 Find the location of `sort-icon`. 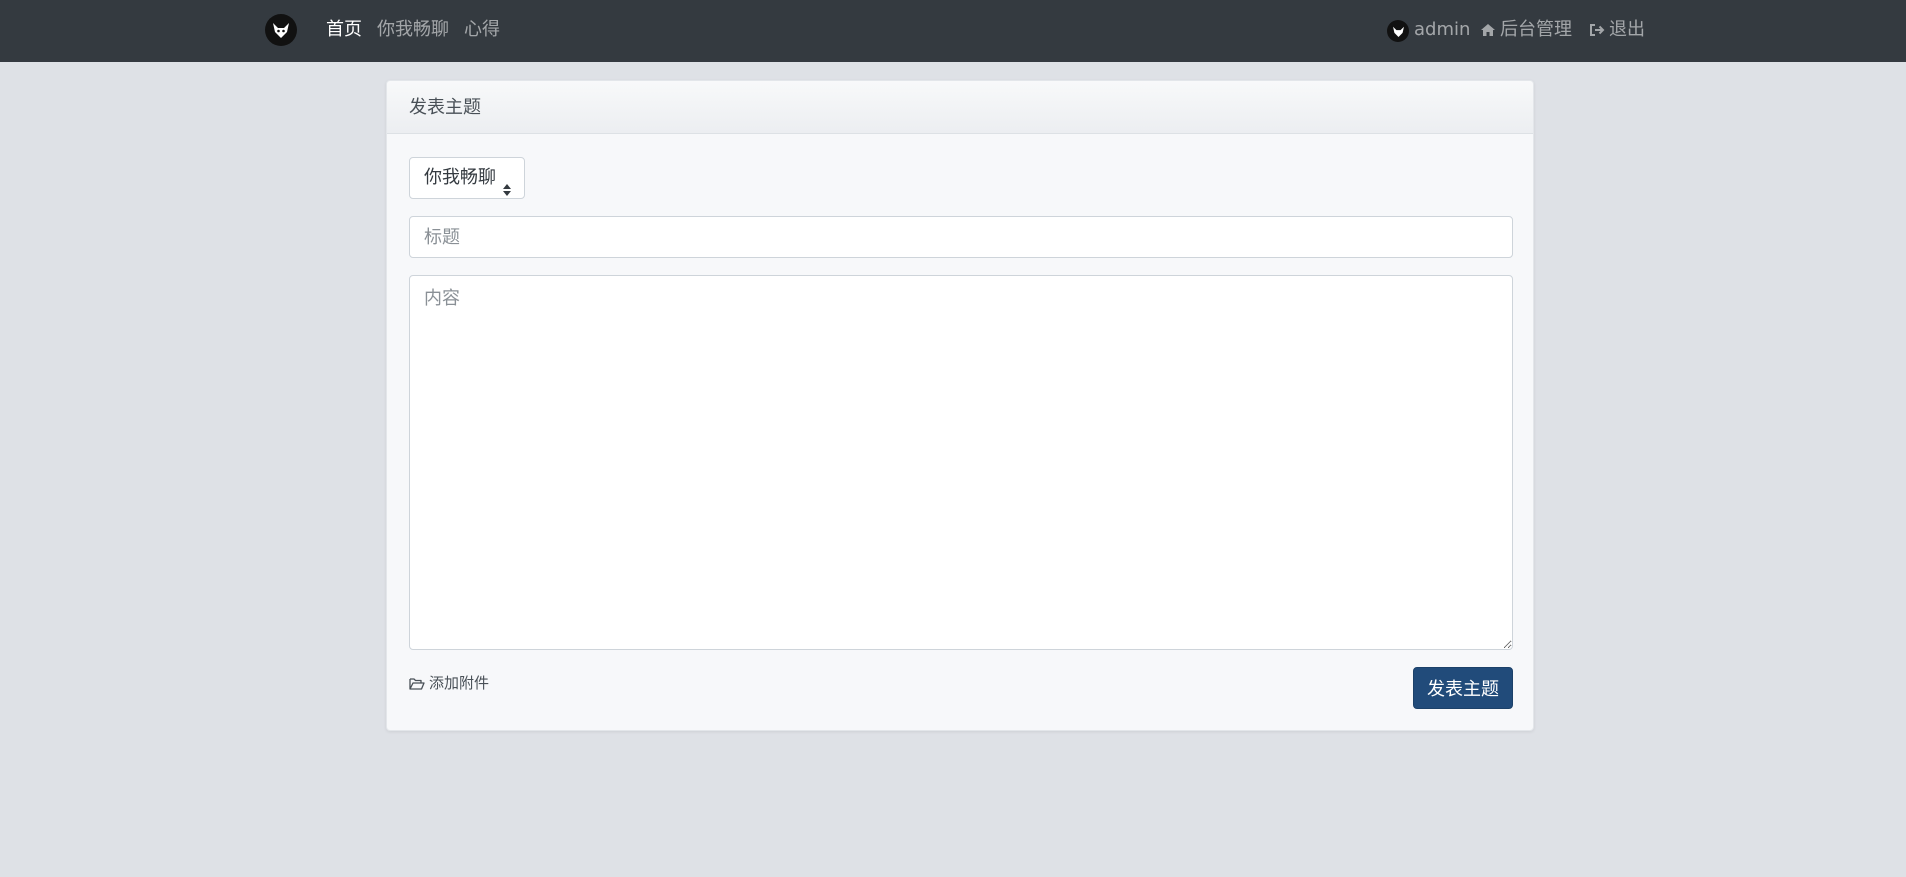

sort-icon is located at coordinates (507, 192).